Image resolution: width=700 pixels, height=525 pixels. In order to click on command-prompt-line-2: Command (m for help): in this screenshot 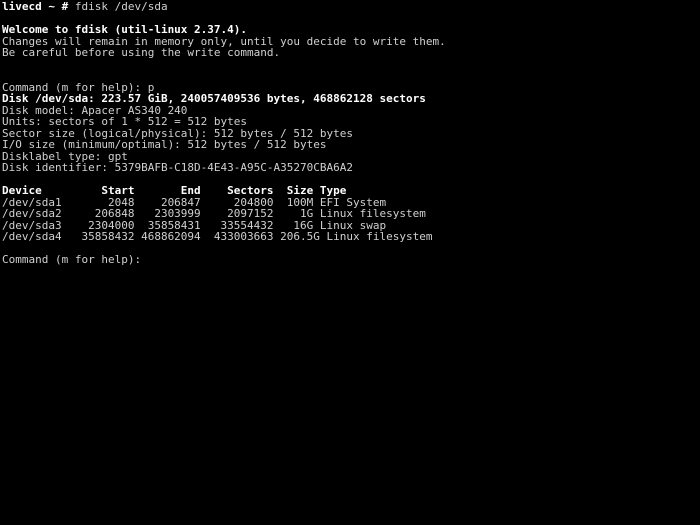, I will do `click(351, 260)`.